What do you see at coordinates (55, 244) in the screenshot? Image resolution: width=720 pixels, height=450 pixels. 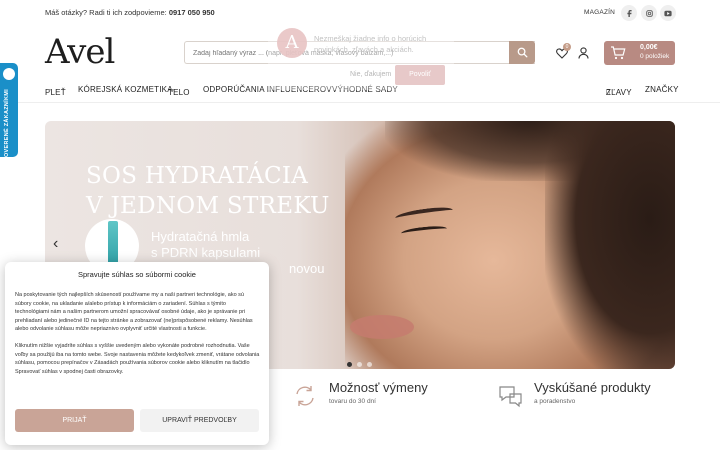 I see `slider-prev-arrow-icon: ‹` at bounding box center [55, 244].